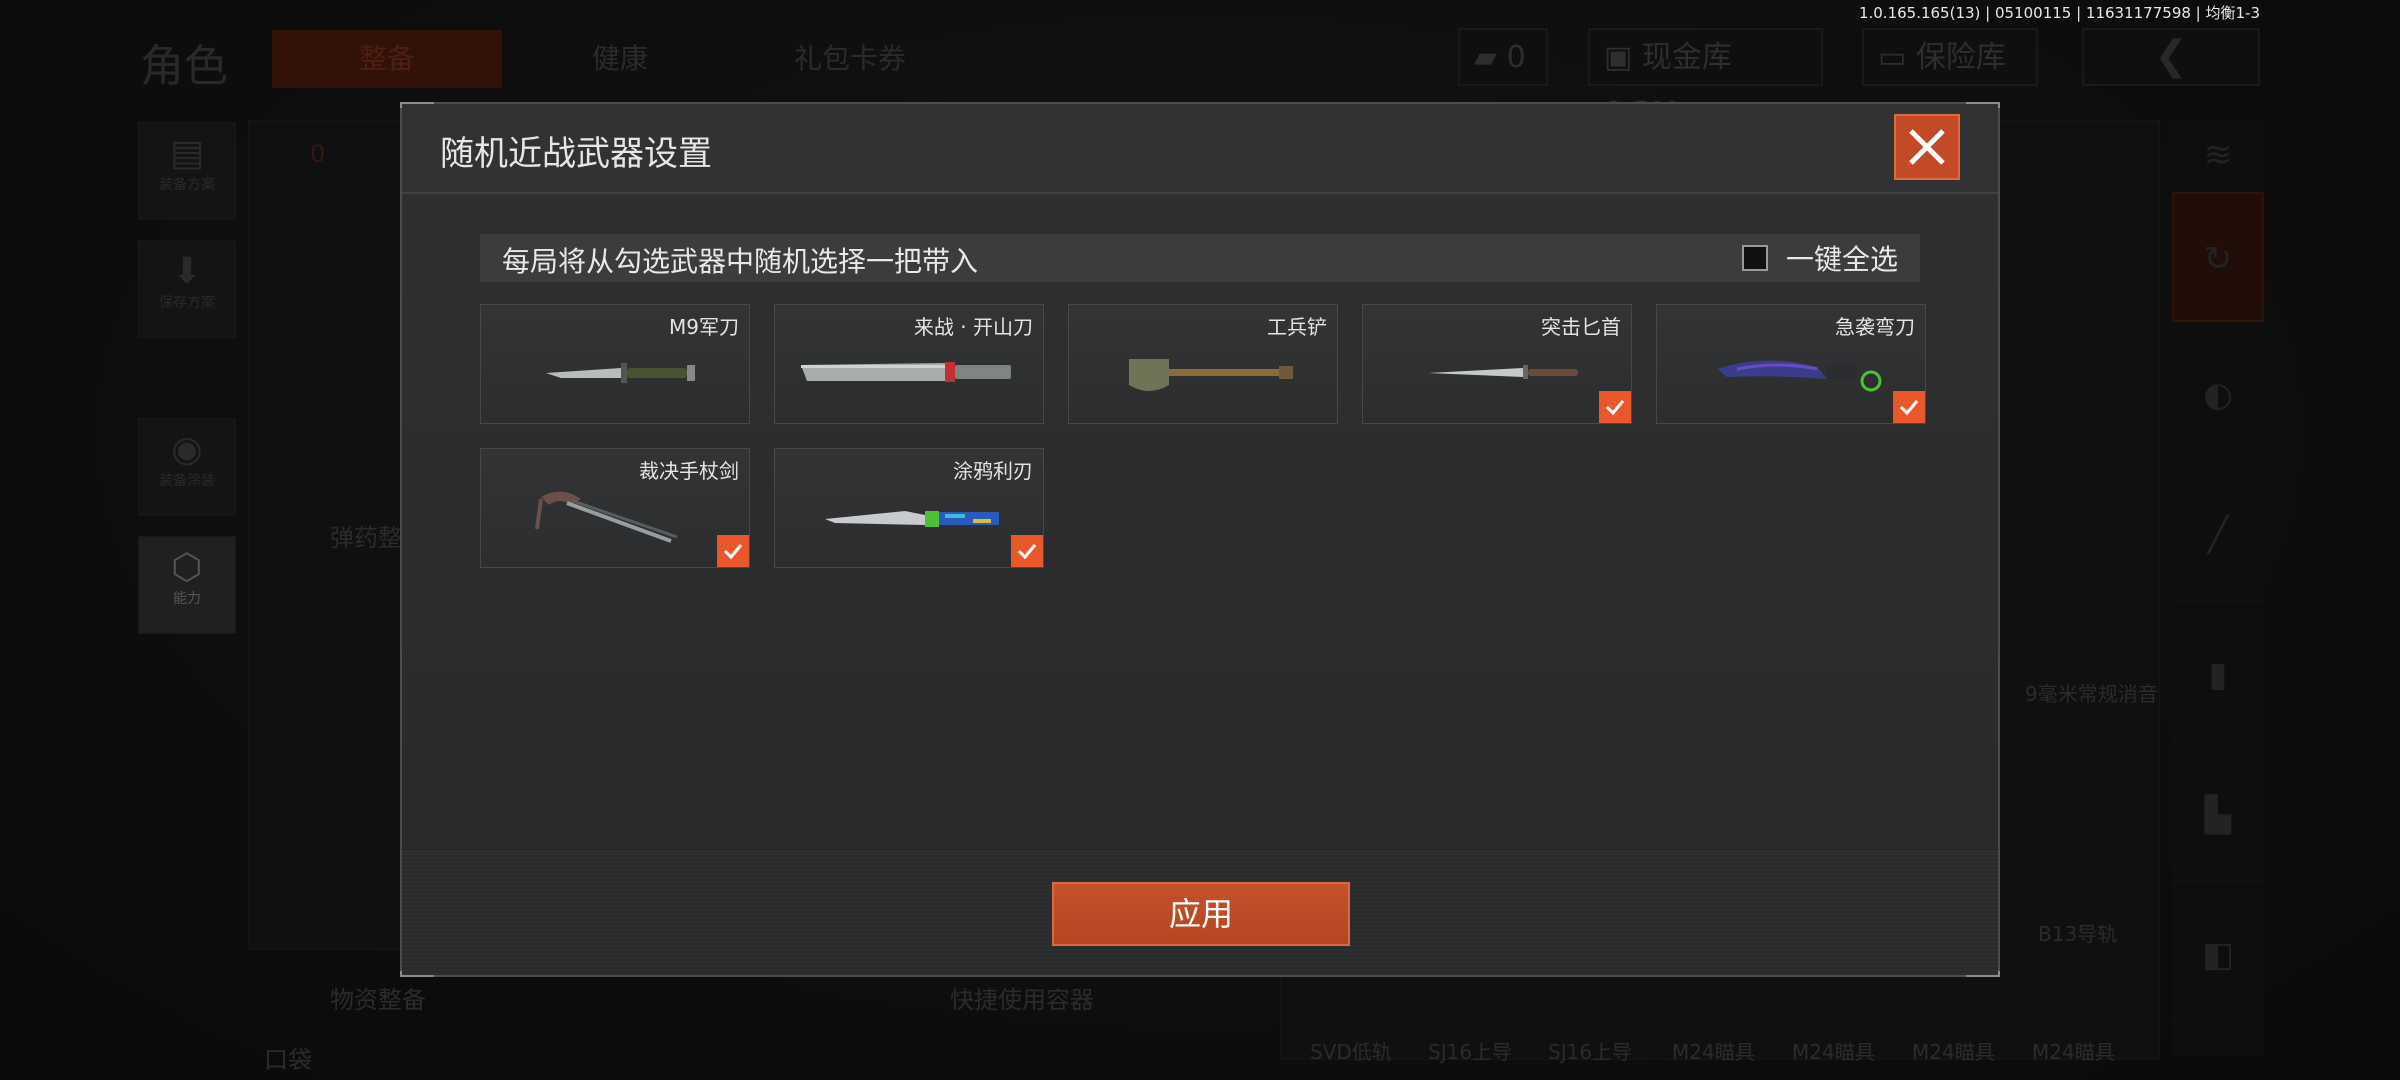 This screenshot has height=1080, width=2400. I want to click on rail-scope-icon: ◧, so click(2218, 955).